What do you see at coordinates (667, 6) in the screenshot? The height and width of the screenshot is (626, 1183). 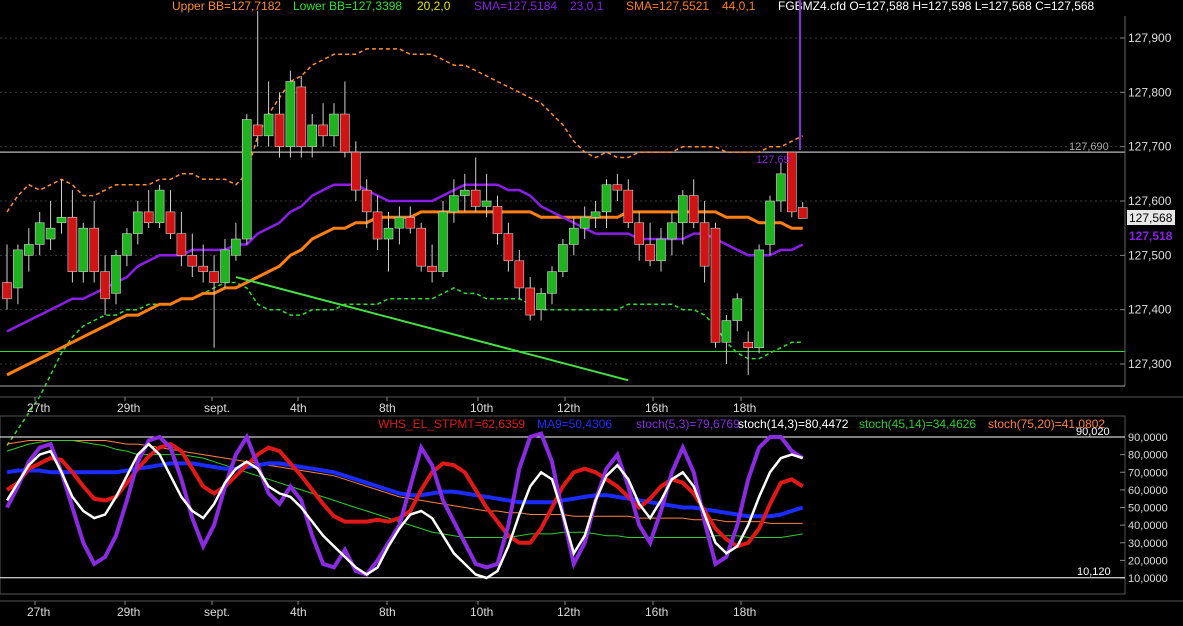 I see `legend-sma-slow: SMA=127,5521` at bounding box center [667, 6].